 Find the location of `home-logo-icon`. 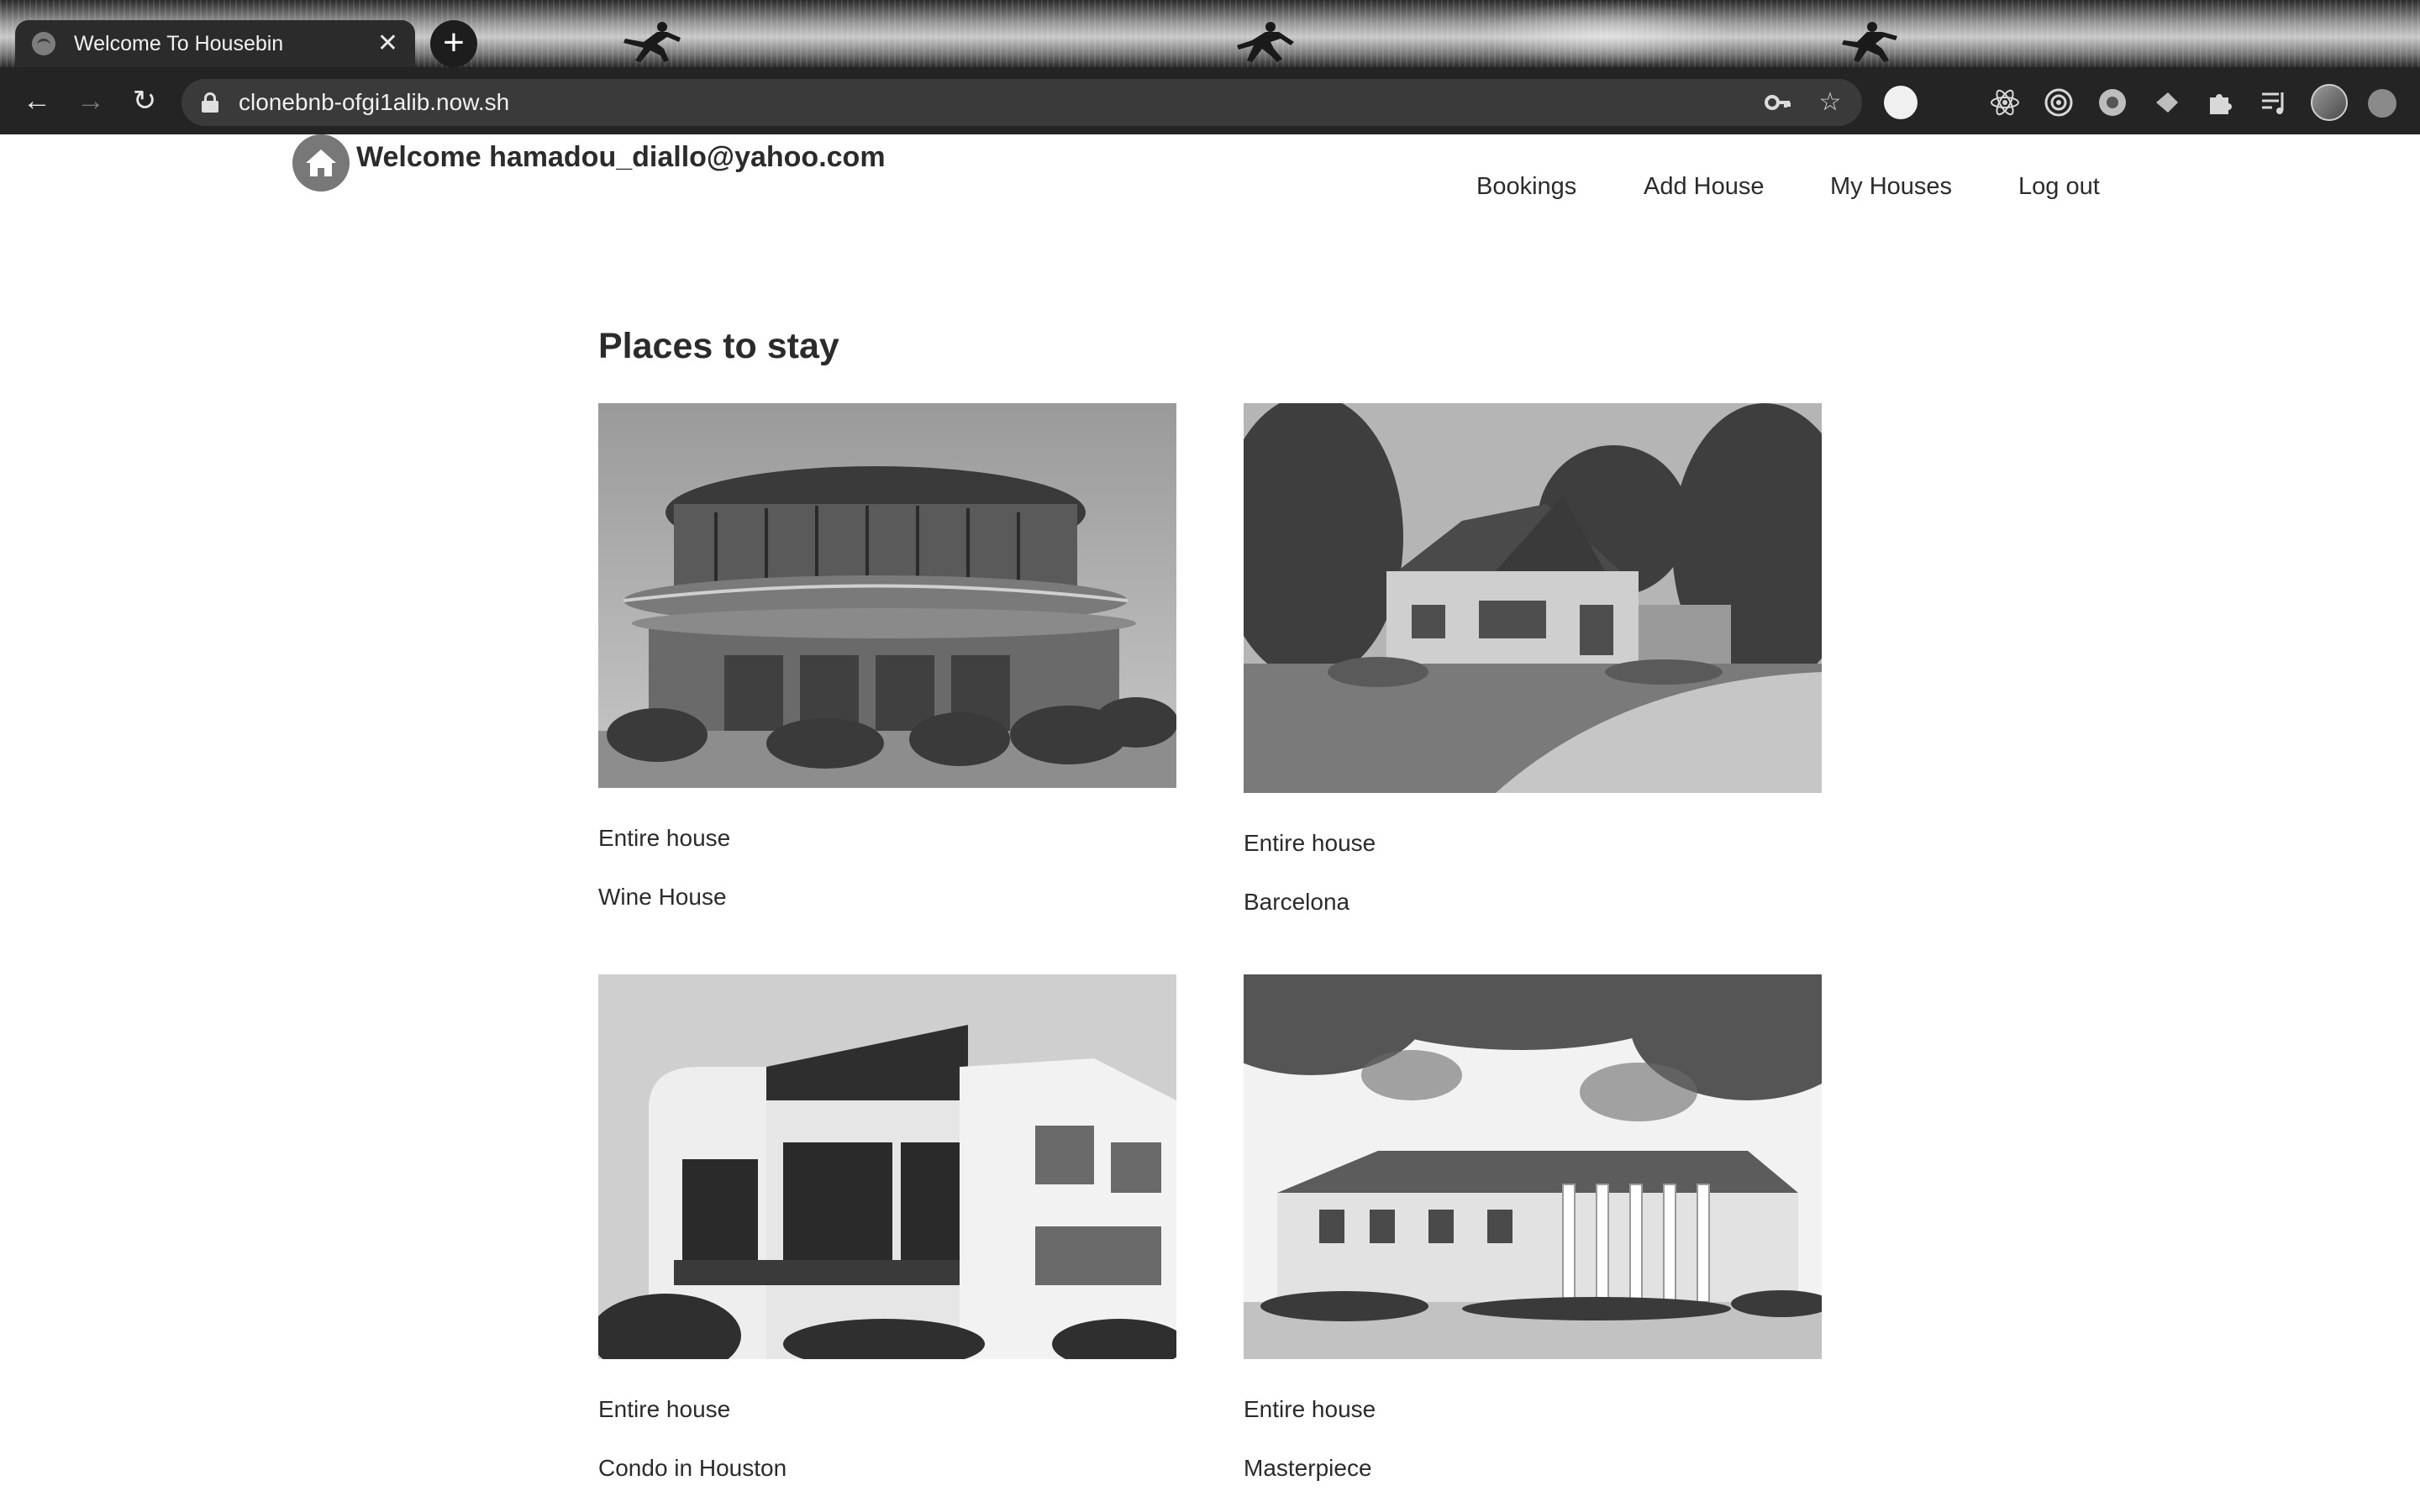

home-logo-icon is located at coordinates (321, 163).